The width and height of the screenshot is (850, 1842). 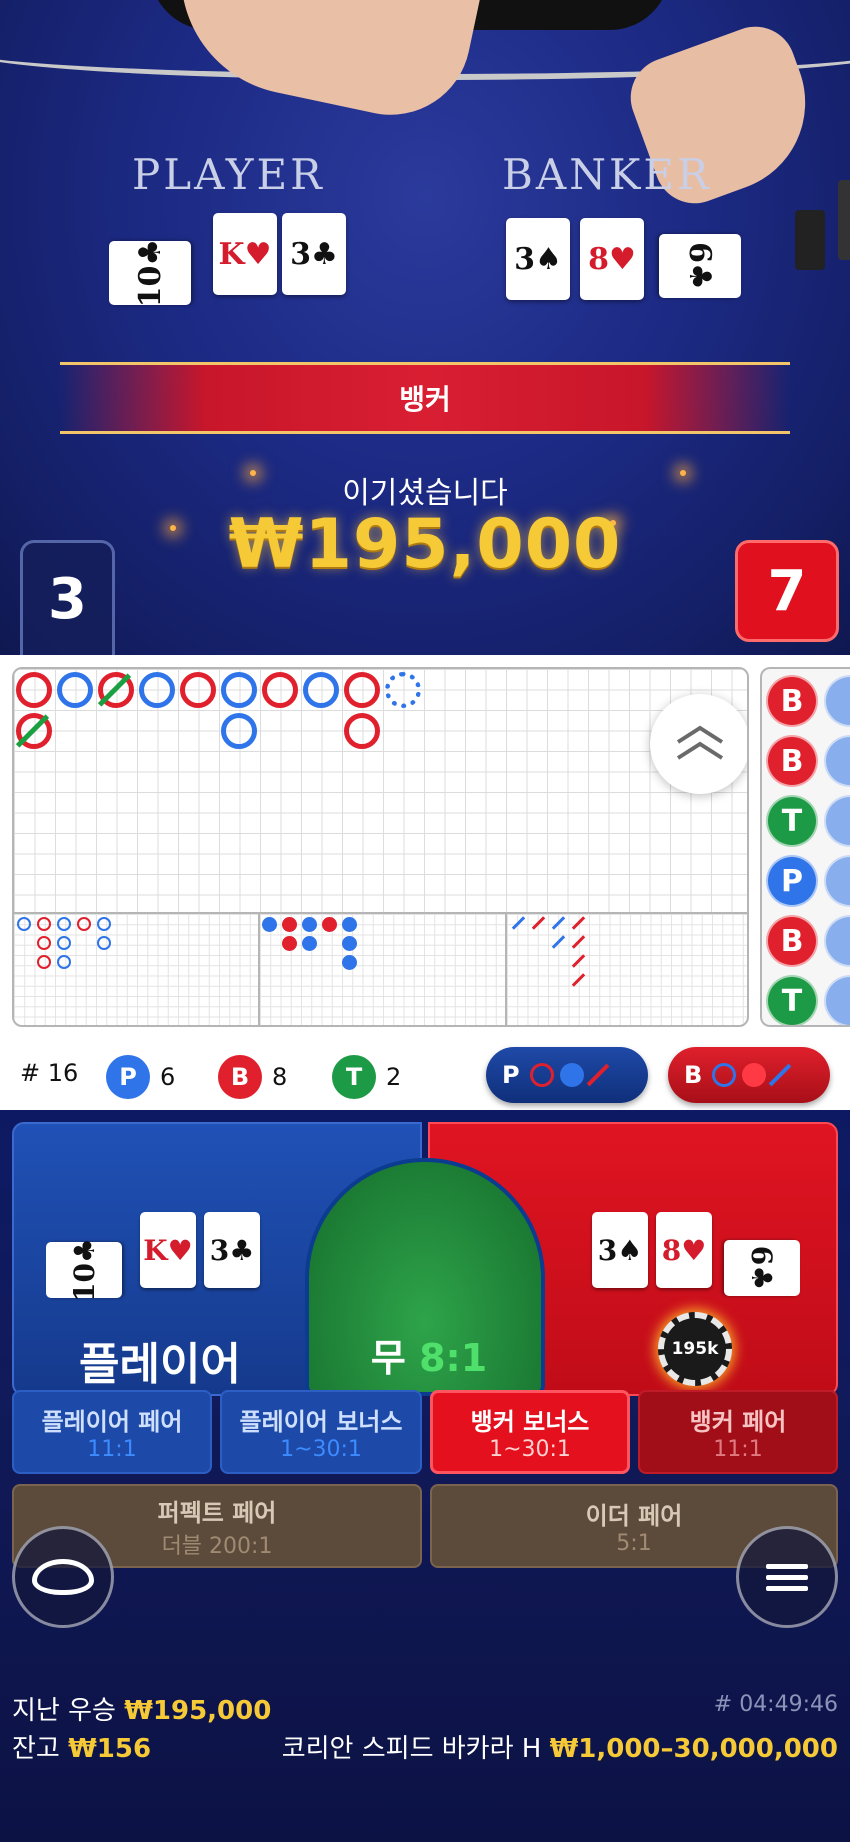 What do you see at coordinates (366, 1077) in the screenshot?
I see `tie-count: T 2` at bounding box center [366, 1077].